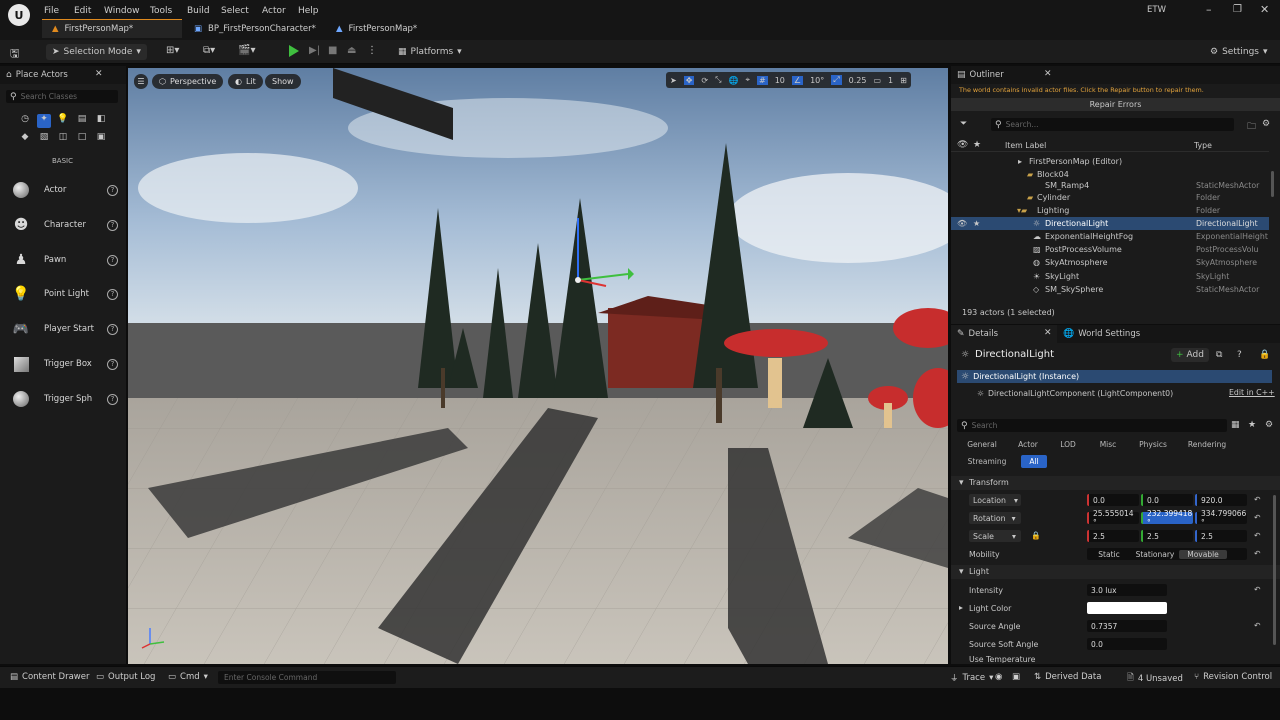 The image size is (1280, 720). Describe the element at coordinates (903, 80) in the screenshot. I see `maximize-viewport-icon: ⊞` at that location.